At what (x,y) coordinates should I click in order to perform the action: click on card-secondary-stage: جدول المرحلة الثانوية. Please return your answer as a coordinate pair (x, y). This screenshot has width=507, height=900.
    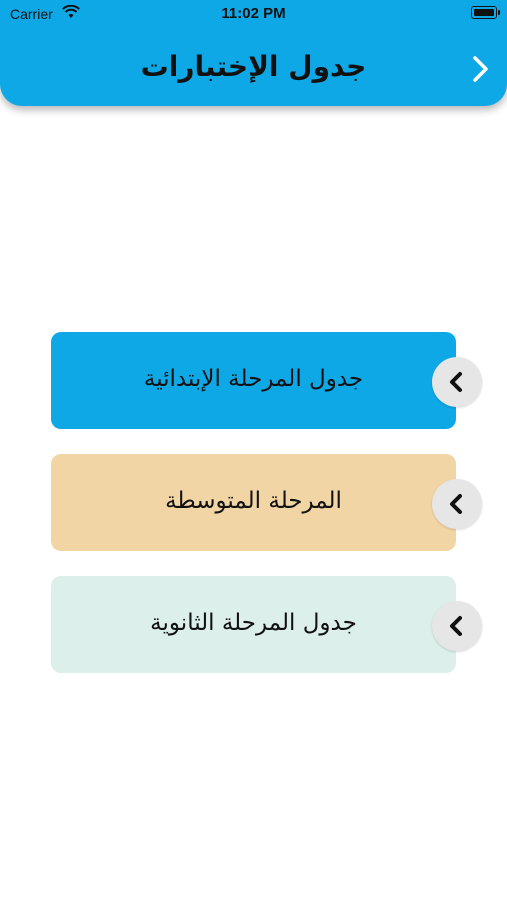
    Looking at the image, I should click on (253, 624).